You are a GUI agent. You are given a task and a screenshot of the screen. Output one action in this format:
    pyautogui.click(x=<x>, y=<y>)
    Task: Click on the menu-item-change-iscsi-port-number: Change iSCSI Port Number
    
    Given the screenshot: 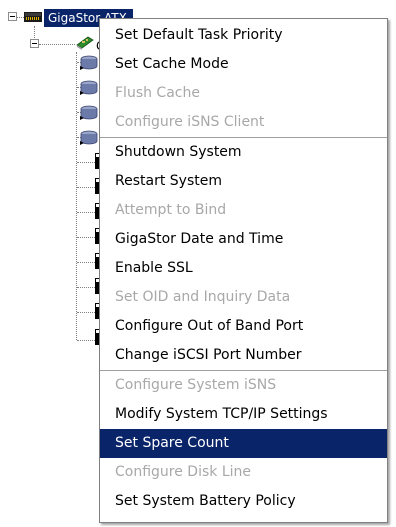 What is the action you would take?
    pyautogui.click(x=243, y=355)
    